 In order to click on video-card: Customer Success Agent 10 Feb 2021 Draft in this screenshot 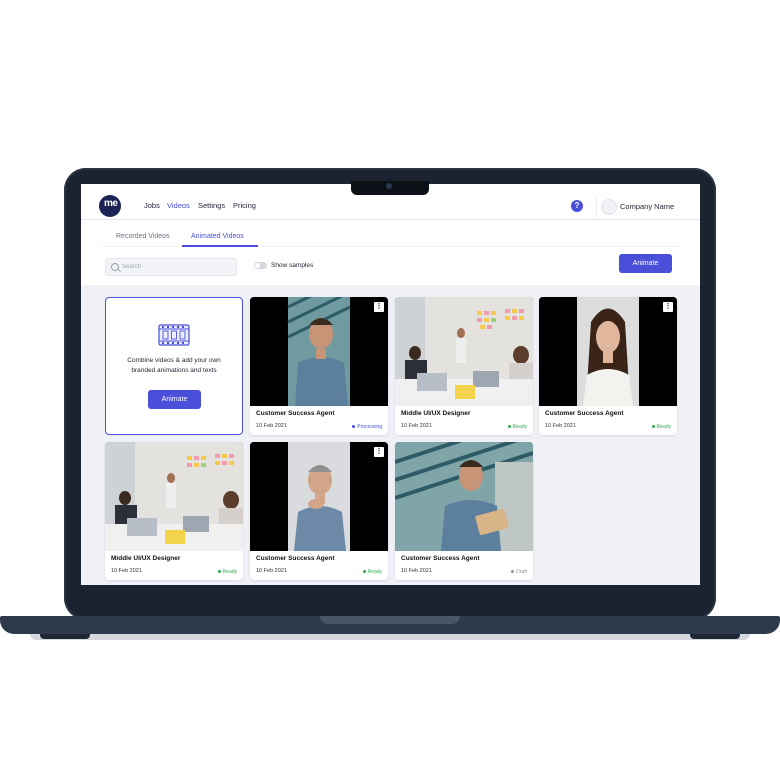, I will do `click(464, 511)`.